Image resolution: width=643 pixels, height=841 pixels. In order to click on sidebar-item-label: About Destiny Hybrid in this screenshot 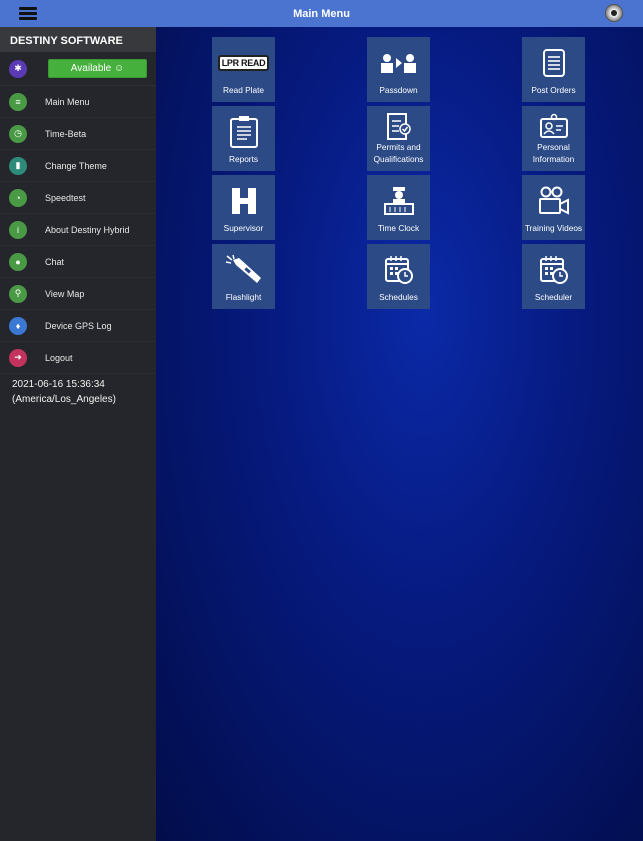, I will do `click(87, 229)`.